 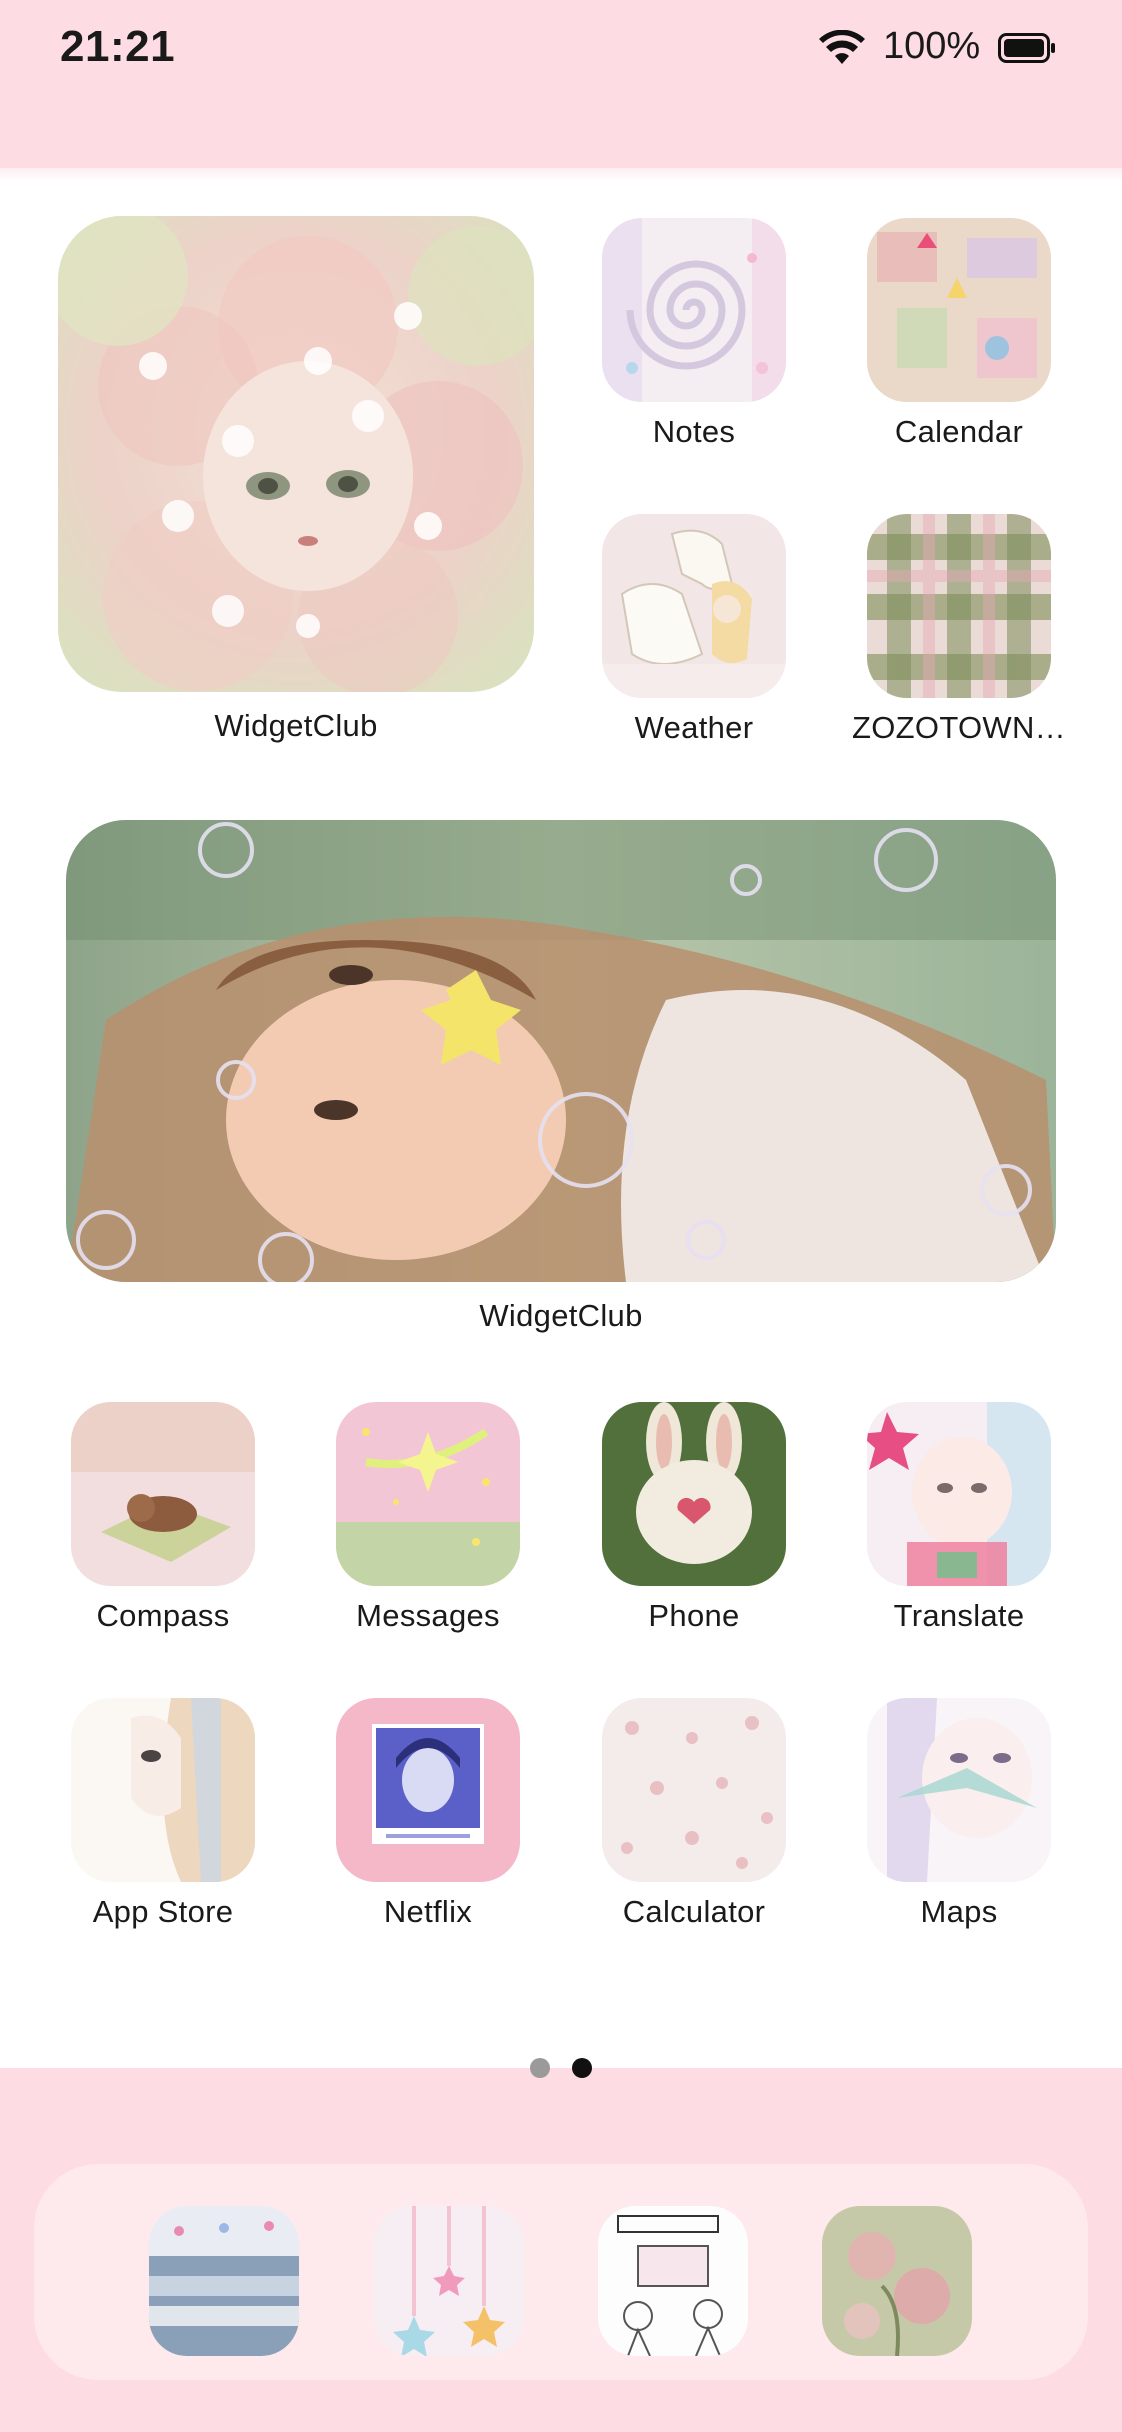 I want to click on ocean-icon, so click(x=224, y=2281).